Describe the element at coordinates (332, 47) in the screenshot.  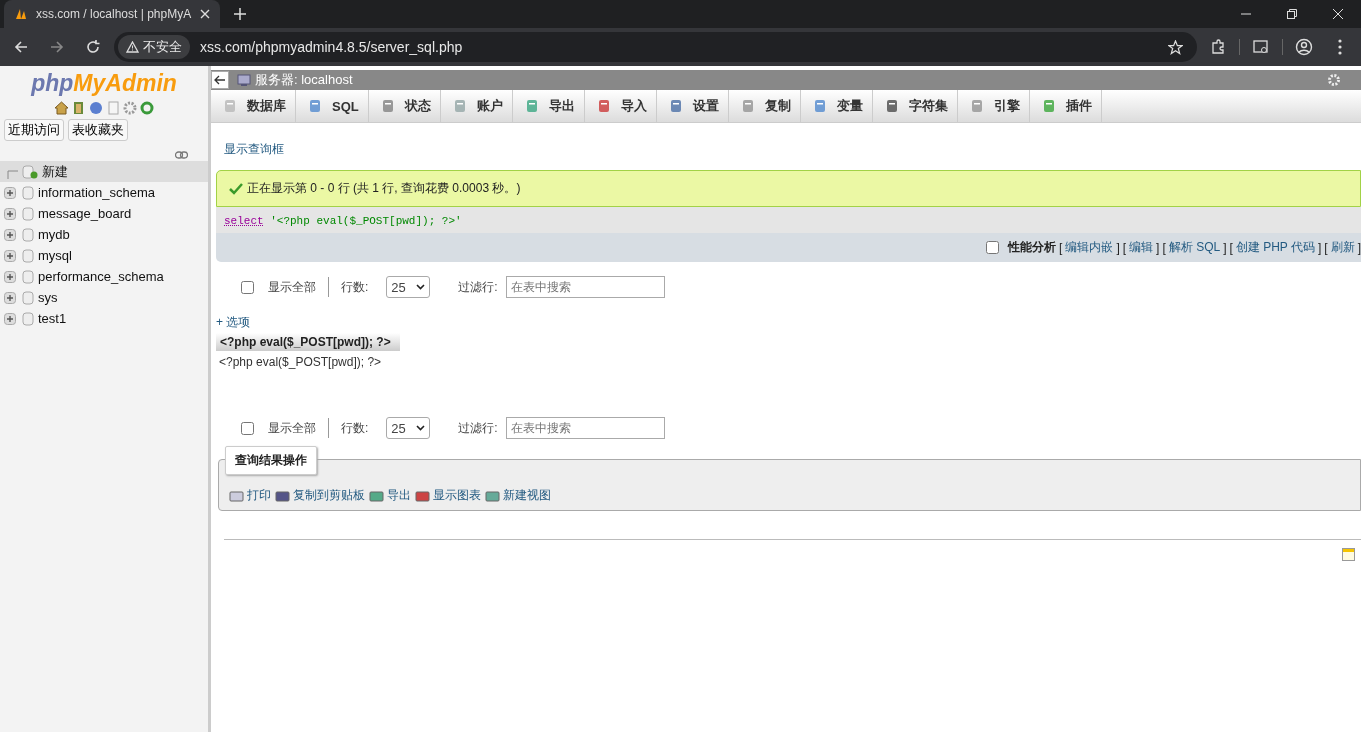
I see `url-text: xss.com/phpmyadmin4.8.5/server_sql.php` at that location.